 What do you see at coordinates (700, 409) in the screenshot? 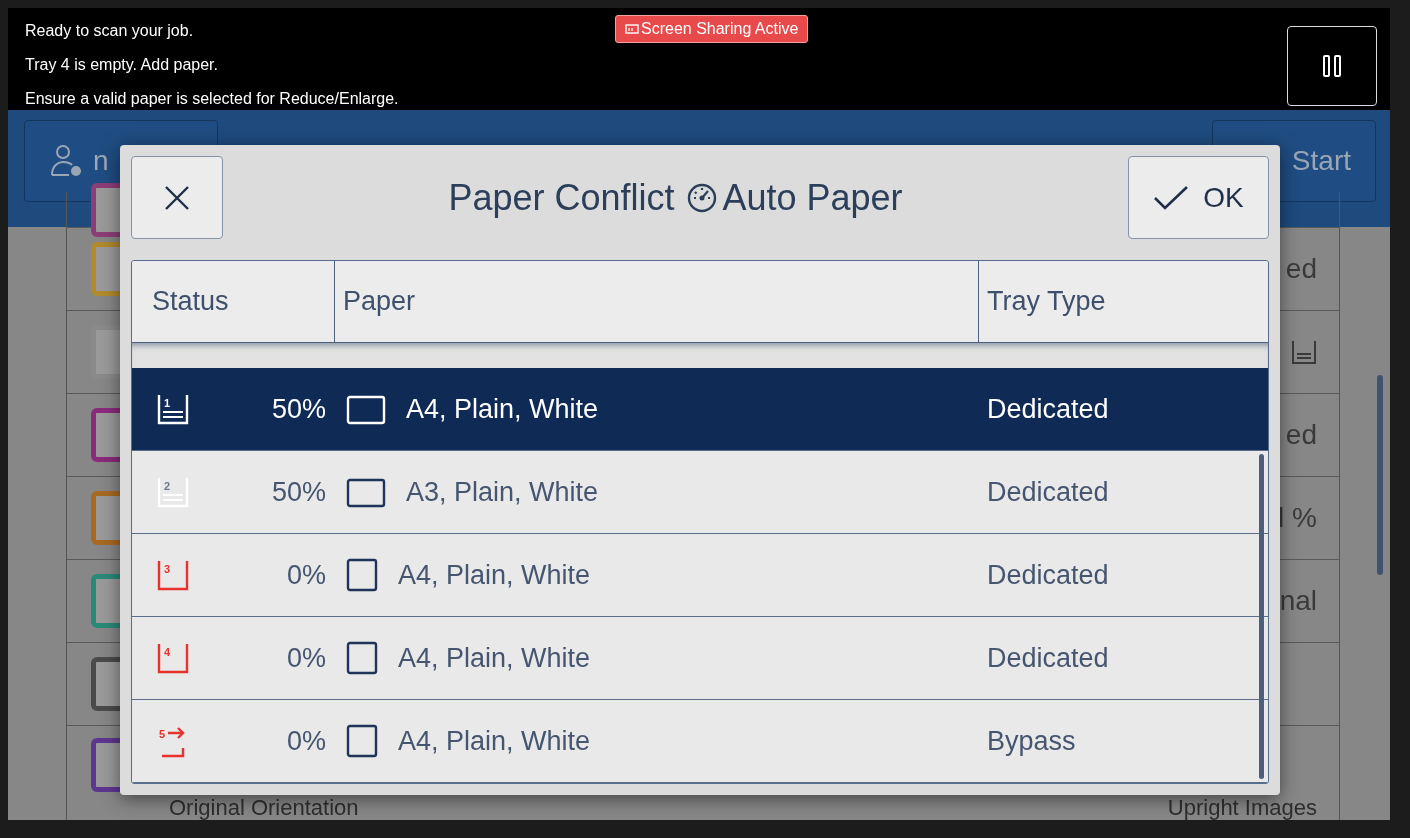
I see `paper-row: 1 50% A4, Plain, White Dedicated` at bounding box center [700, 409].